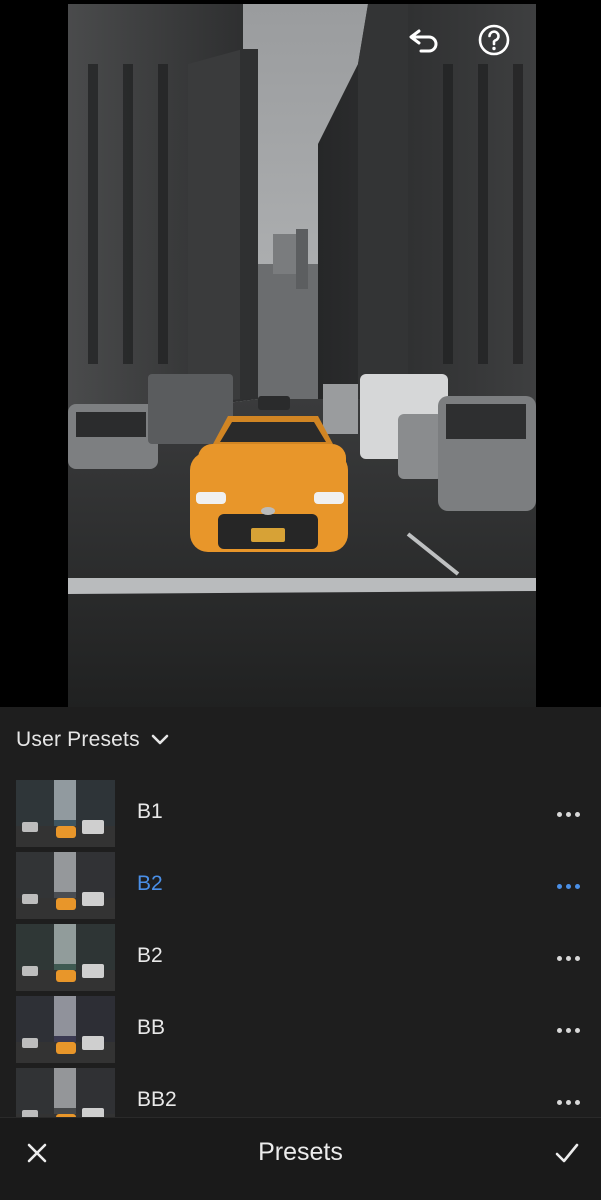 Image resolution: width=601 pixels, height=1200 pixels. Describe the element at coordinates (300, 816) in the screenshot. I see `preset-row: B1` at that location.